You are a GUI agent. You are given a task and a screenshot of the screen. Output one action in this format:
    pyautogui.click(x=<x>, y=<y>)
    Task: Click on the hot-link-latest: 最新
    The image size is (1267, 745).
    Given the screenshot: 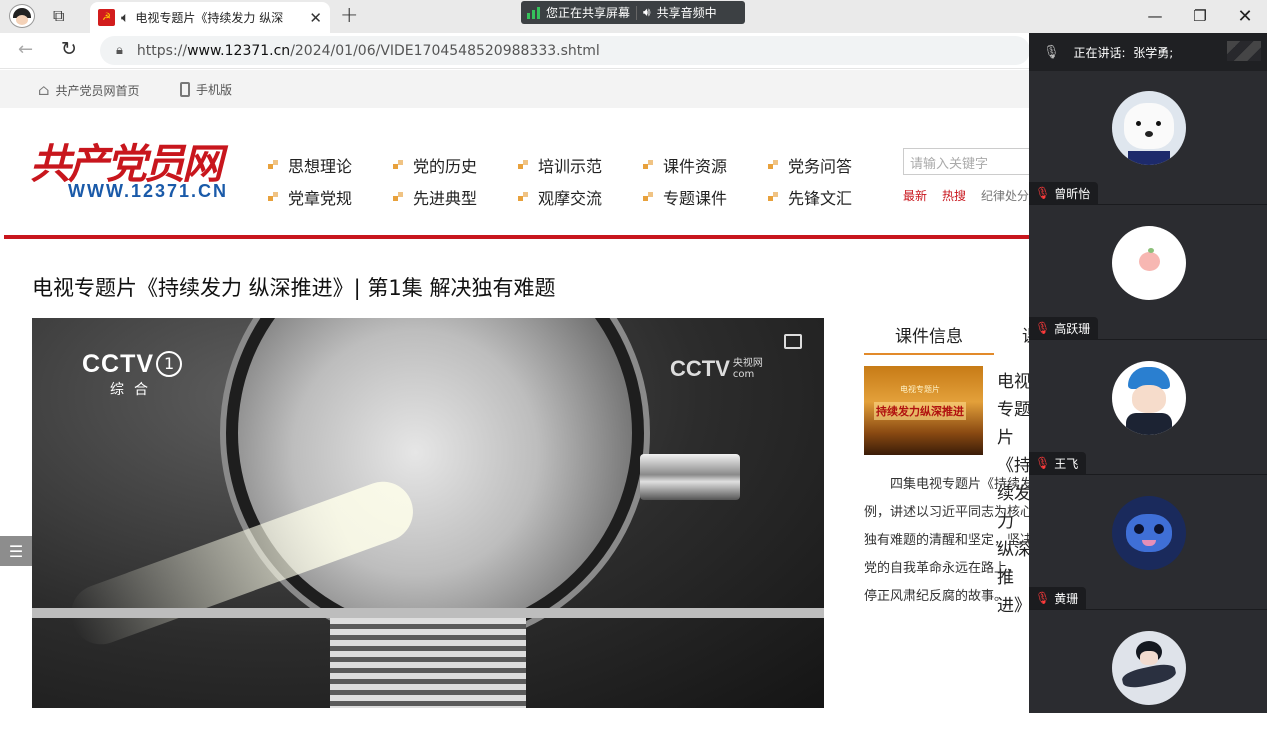 What is the action you would take?
    pyautogui.click(x=915, y=195)
    